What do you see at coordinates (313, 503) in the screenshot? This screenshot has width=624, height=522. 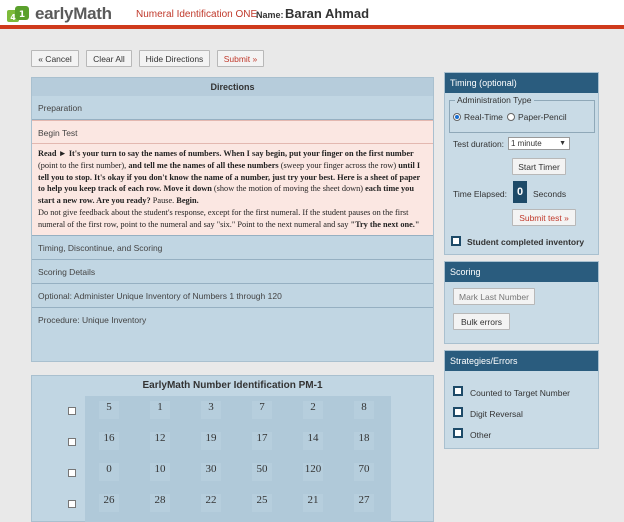 I see `number-cell: 21` at bounding box center [313, 503].